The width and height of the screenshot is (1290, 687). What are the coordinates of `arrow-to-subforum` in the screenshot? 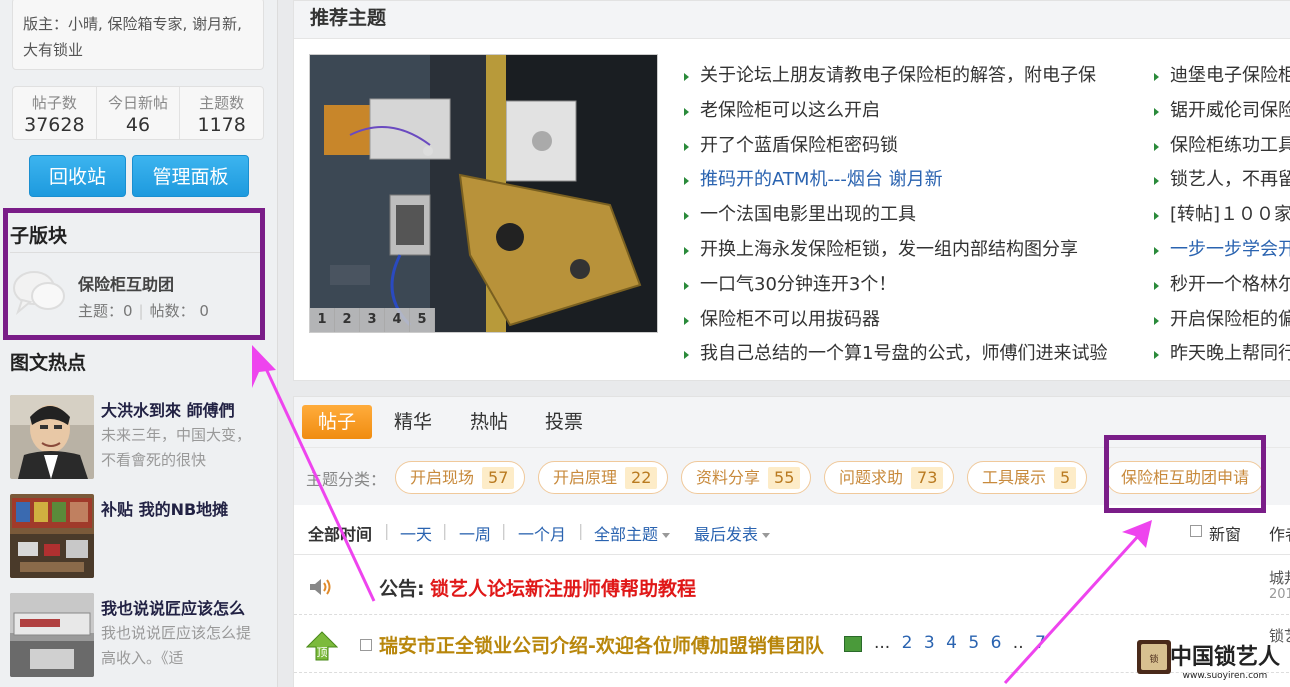 It's located at (314, 473).